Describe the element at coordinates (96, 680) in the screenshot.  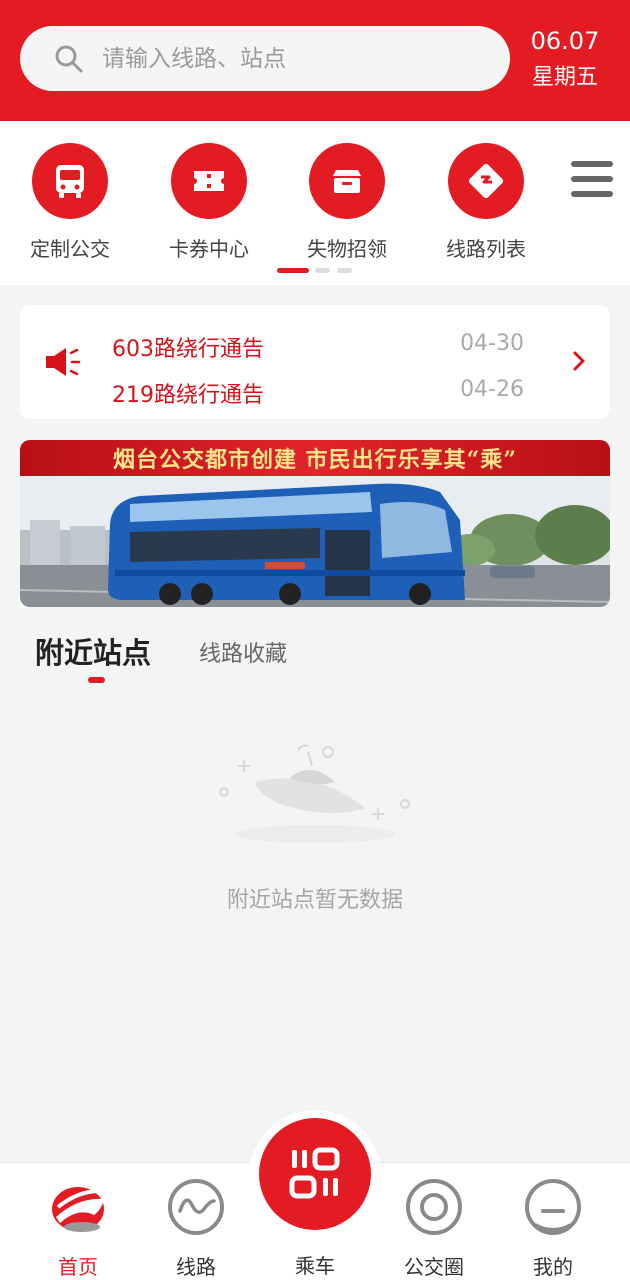
I see `tab-active-indicator` at that location.